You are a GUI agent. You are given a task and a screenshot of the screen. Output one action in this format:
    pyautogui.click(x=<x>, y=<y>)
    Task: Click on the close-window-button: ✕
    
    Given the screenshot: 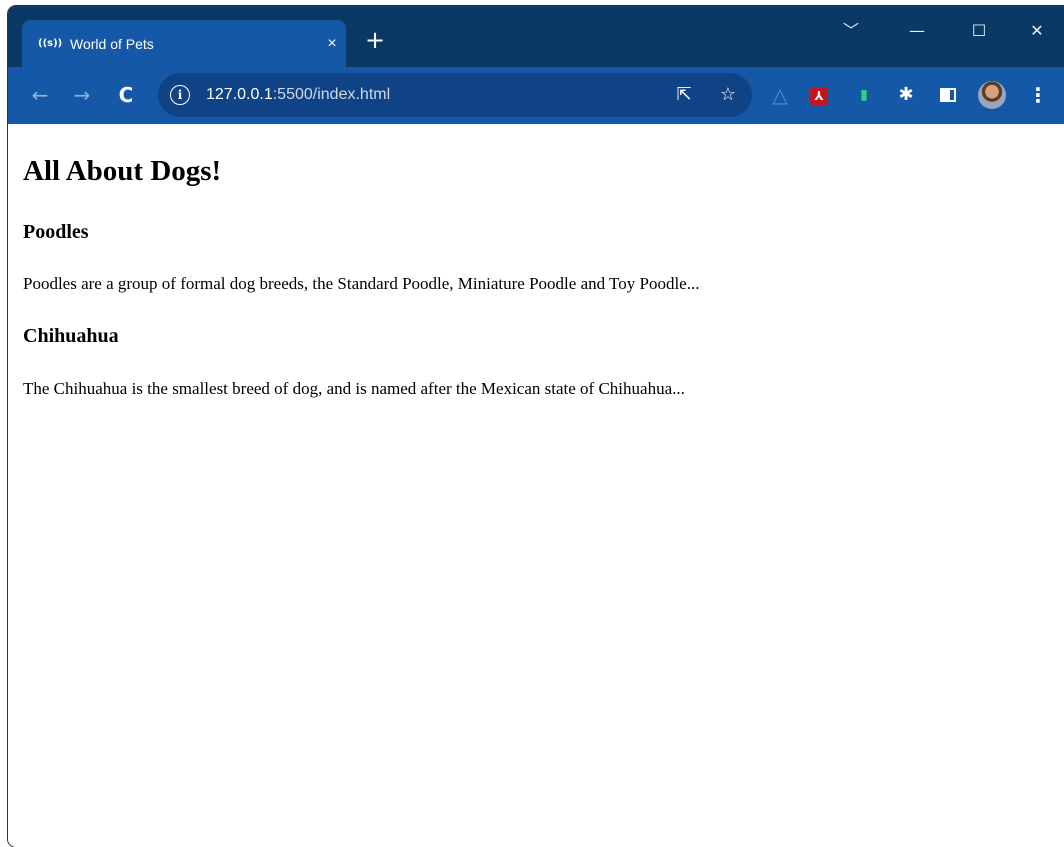 What is the action you would take?
    pyautogui.click(x=1037, y=31)
    